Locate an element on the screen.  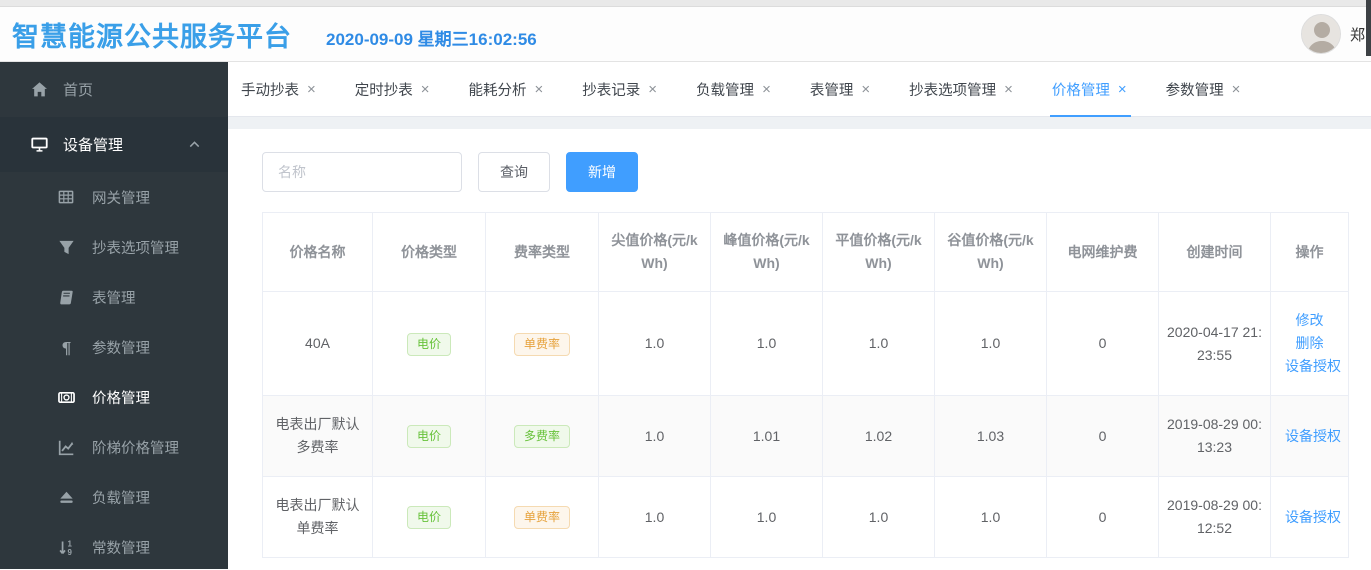
delete-link: 删除 is located at coordinates (1310, 343).